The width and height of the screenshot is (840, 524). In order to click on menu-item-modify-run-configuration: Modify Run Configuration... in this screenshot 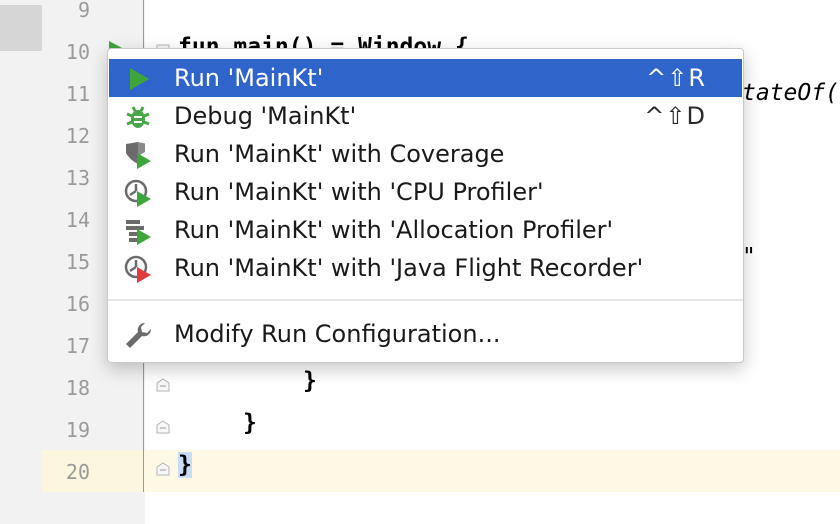, I will do `click(425, 334)`.